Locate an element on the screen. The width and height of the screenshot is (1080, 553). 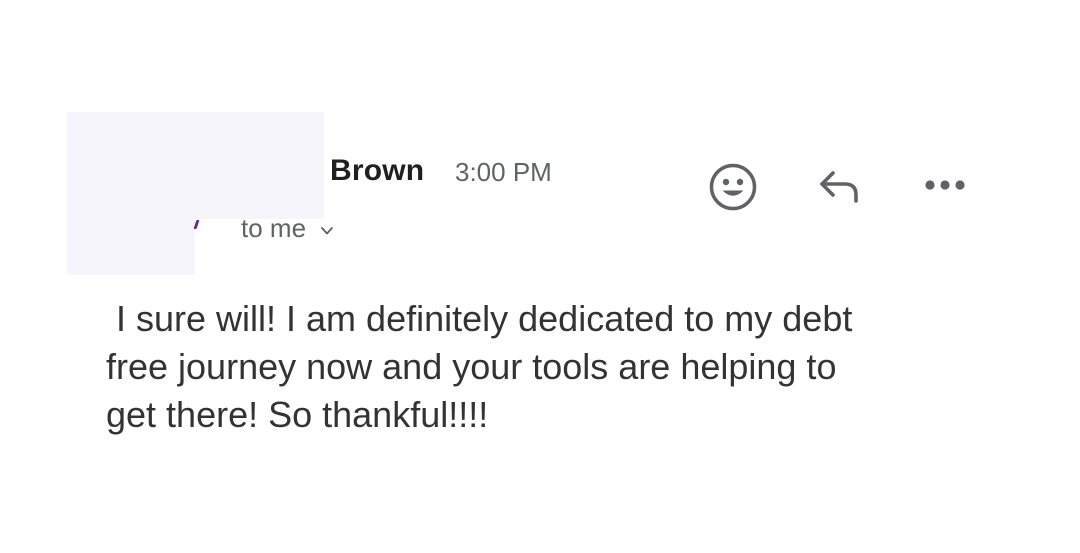
chevron-down-icon is located at coordinates (327, 230).